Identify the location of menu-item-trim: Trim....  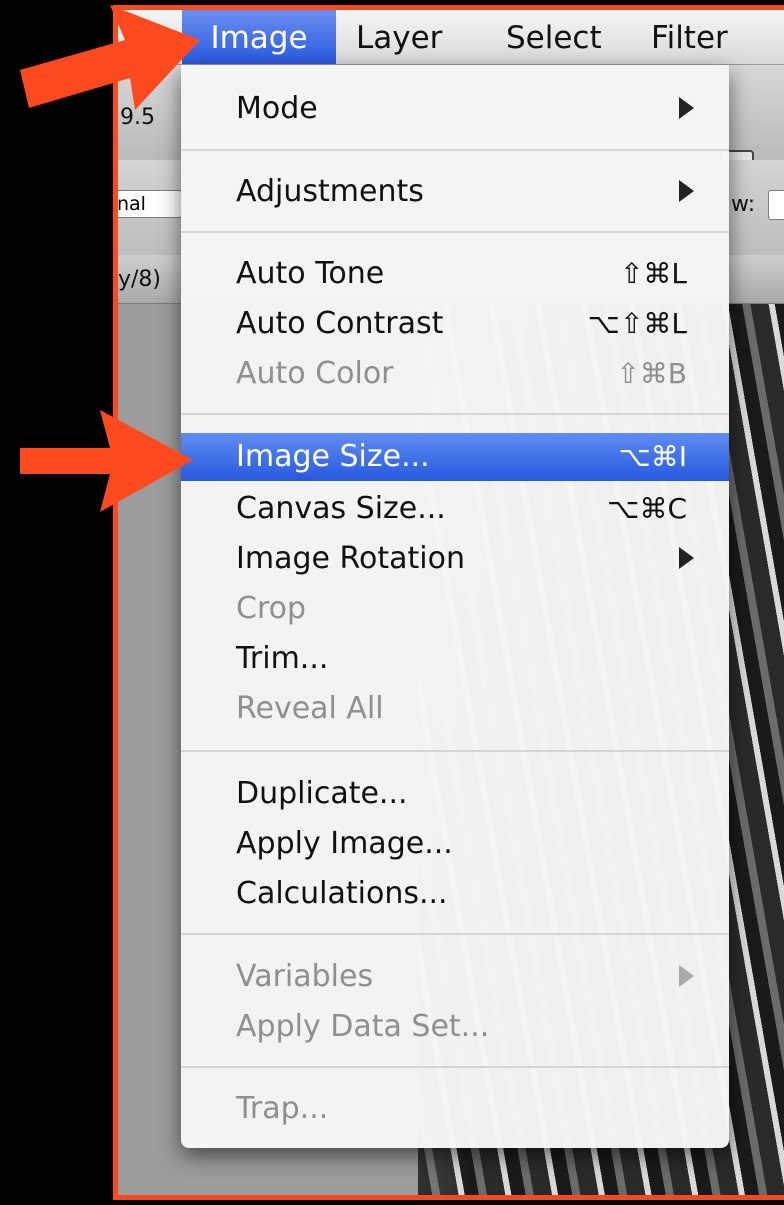
(455, 659).